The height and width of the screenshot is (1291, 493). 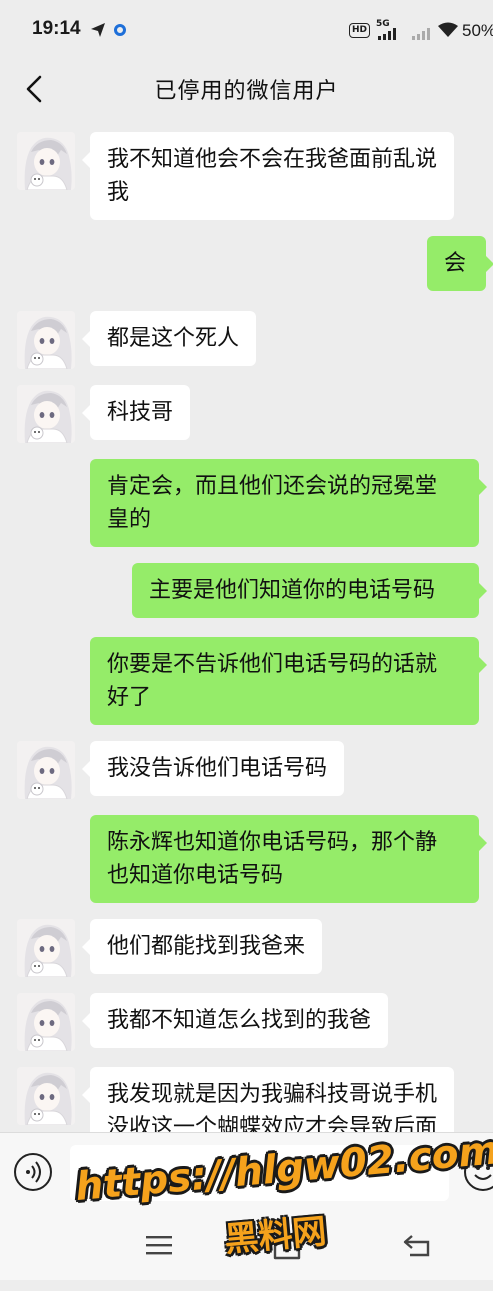 I want to click on location-dot-icon, so click(x=120, y=30).